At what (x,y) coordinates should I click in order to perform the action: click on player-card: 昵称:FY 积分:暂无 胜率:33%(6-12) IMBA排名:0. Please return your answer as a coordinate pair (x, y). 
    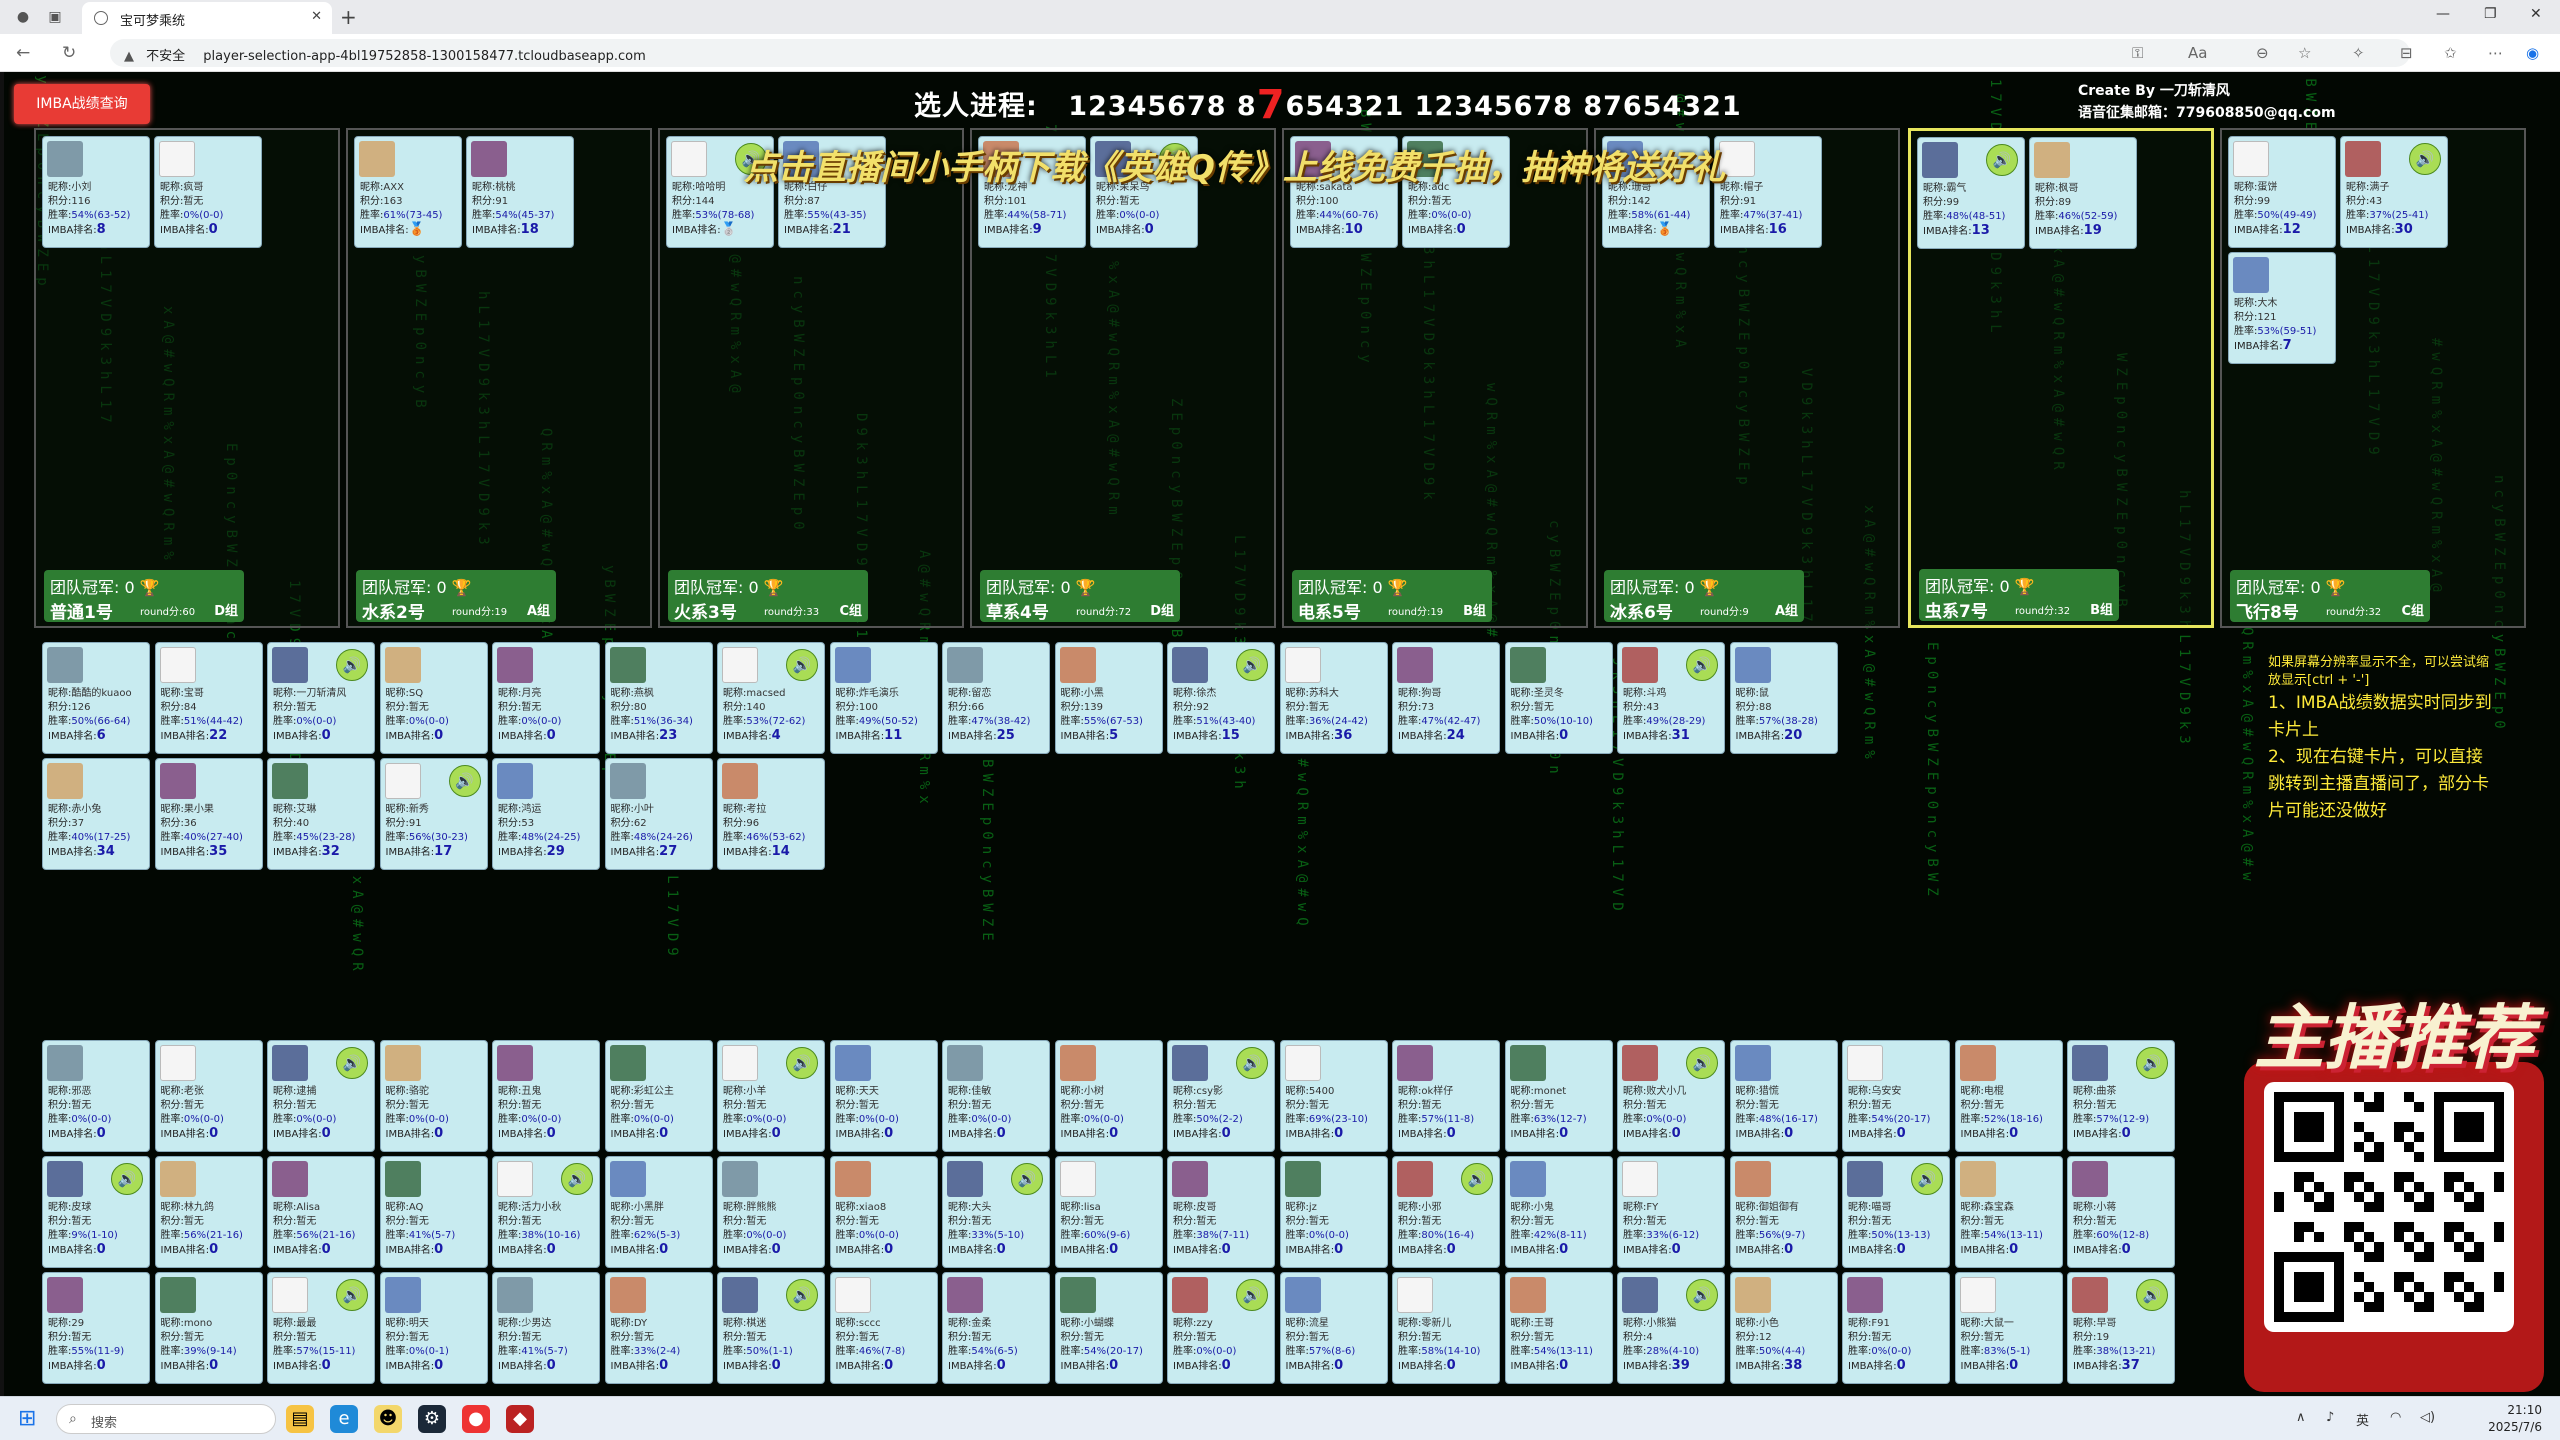
    Looking at the image, I should click on (1671, 1212).